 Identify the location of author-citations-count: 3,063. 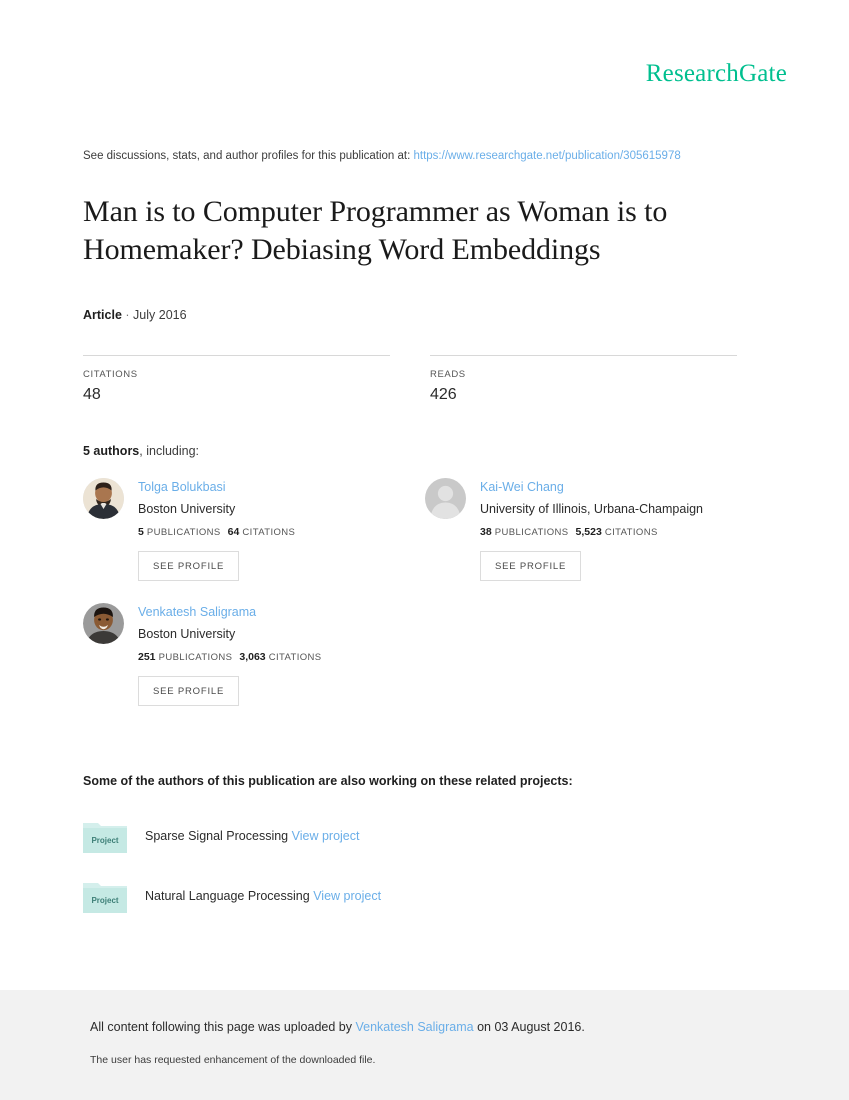
(252, 657).